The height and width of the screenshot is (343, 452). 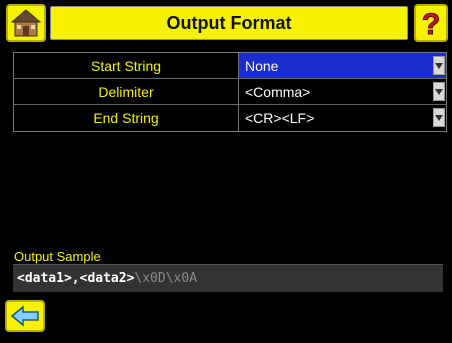 I want to click on start-string-dropdown: None, so click(x=342, y=65).